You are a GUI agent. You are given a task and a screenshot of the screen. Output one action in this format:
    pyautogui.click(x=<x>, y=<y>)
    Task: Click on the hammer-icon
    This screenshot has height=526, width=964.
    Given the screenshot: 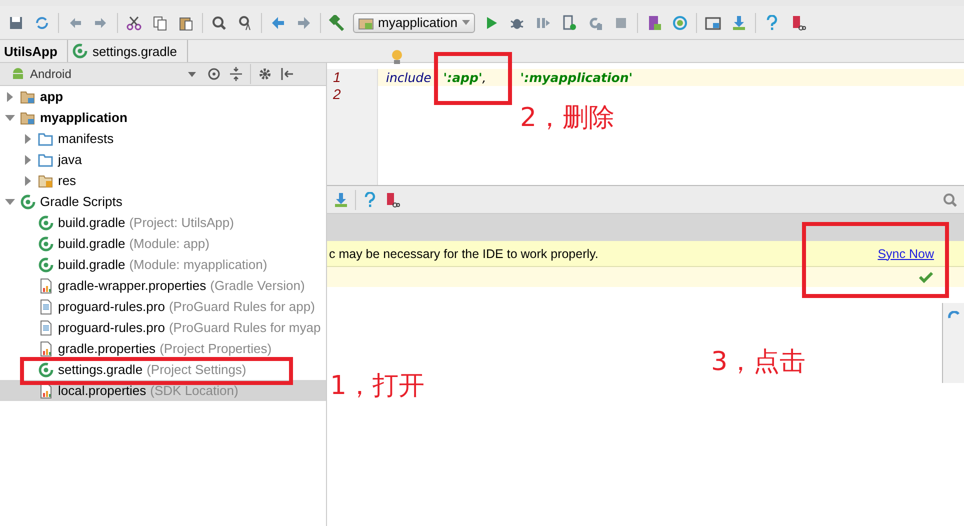 What is the action you would take?
    pyautogui.click(x=337, y=22)
    